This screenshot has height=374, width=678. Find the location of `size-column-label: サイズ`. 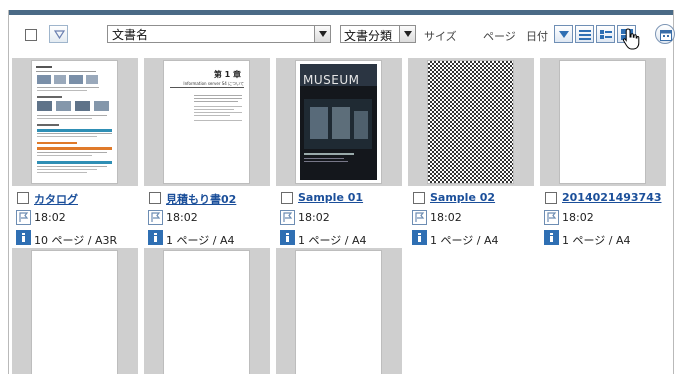

size-column-label: サイズ is located at coordinates (440, 36).